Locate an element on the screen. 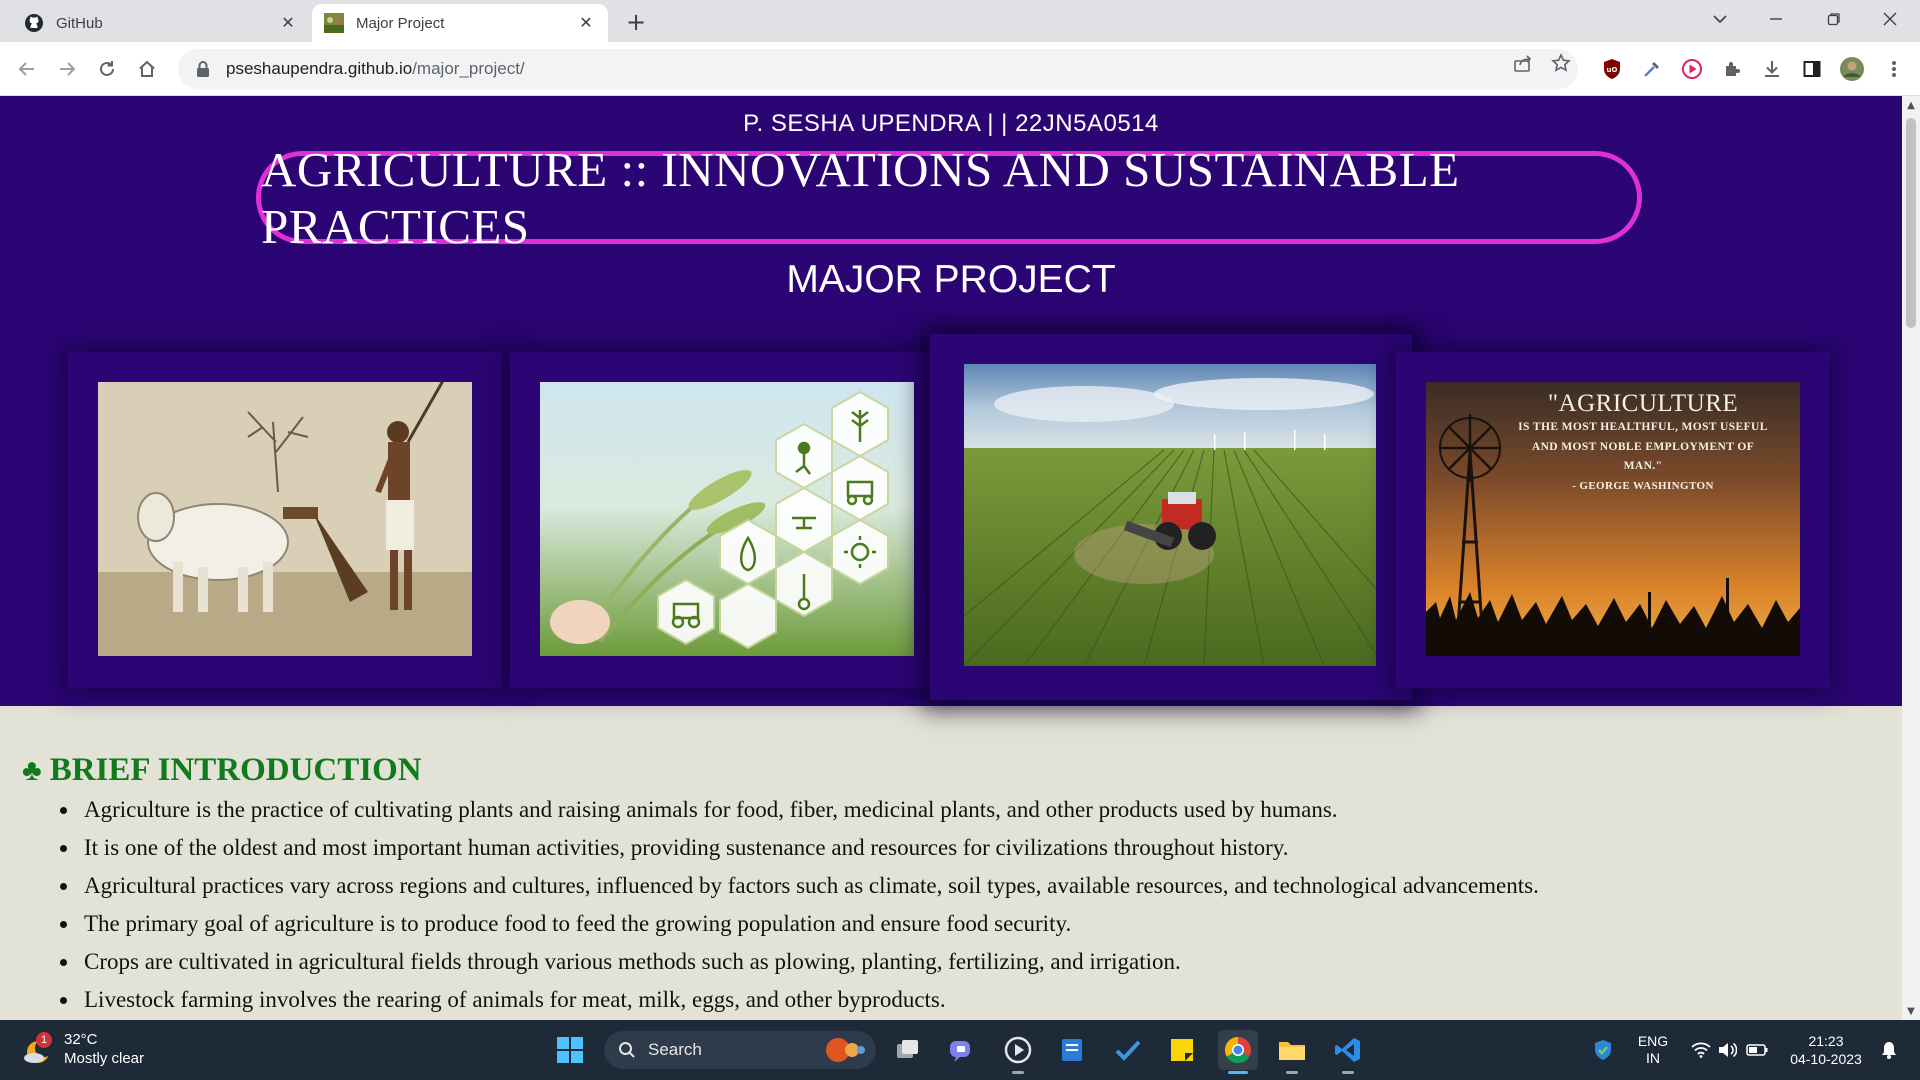  weather-temp: 32°C is located at coordinates (81, 1039).